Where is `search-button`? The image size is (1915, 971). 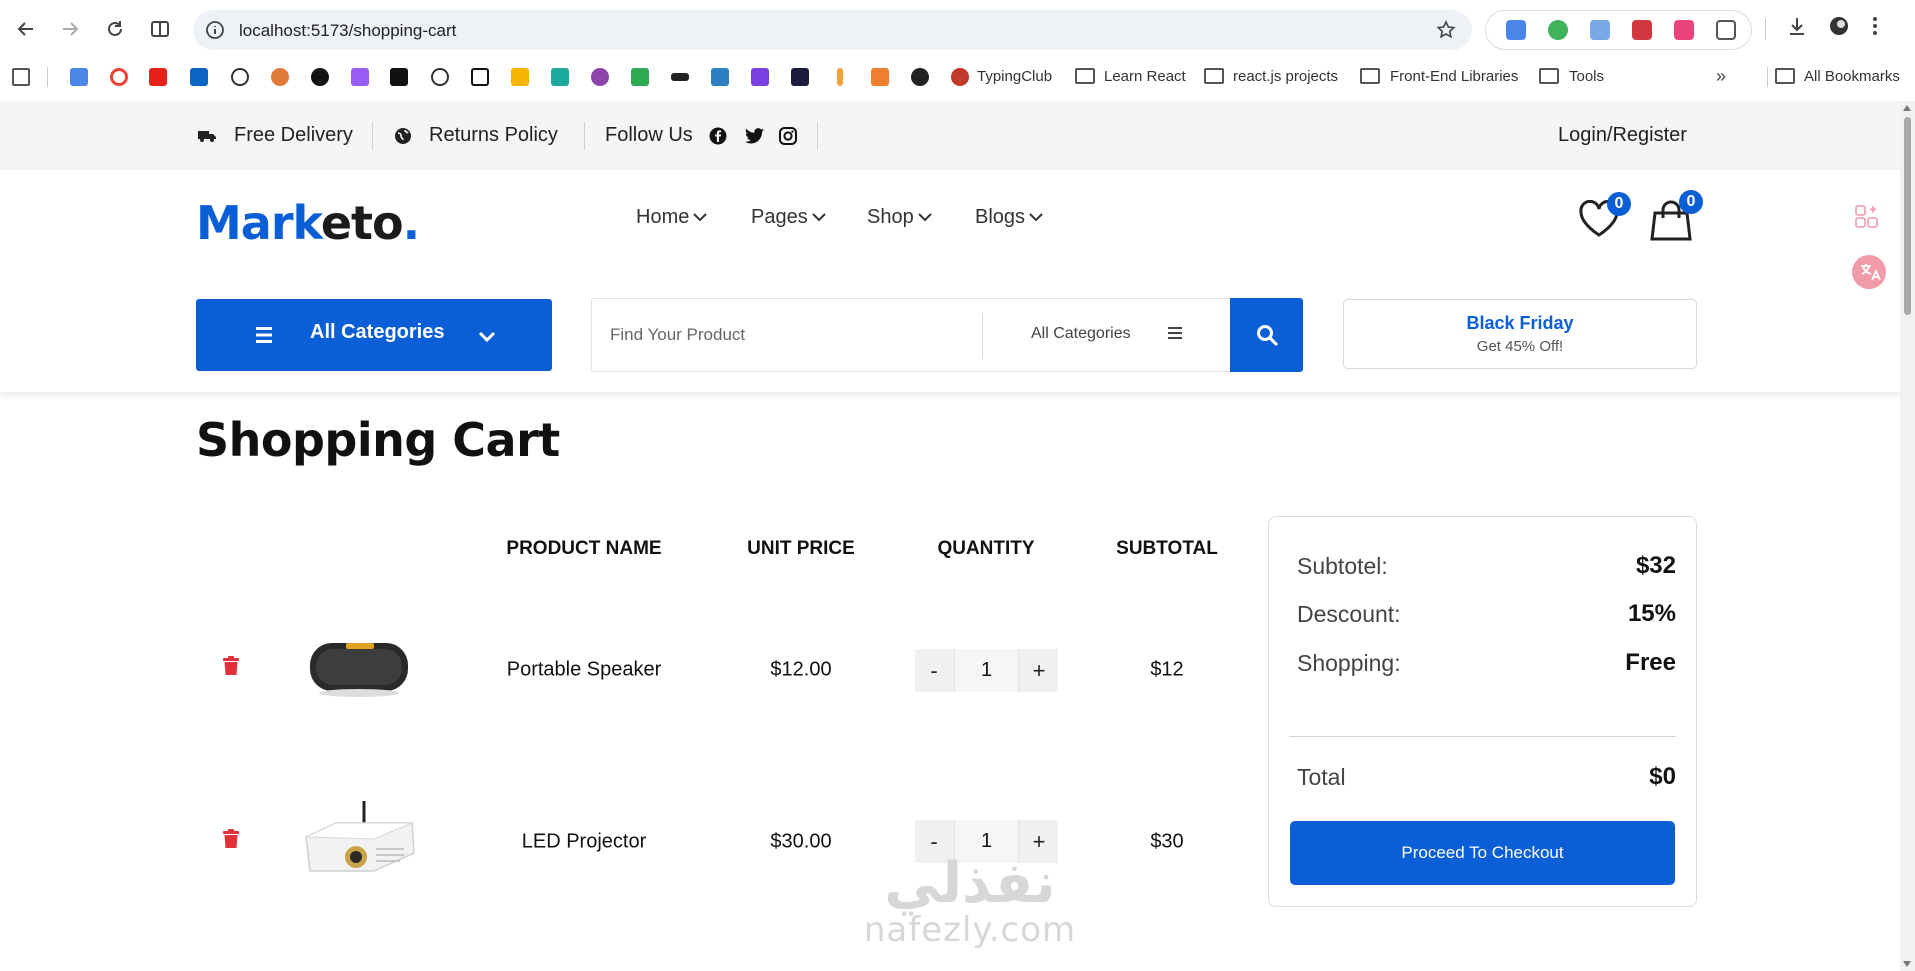 search-button is located at coordinates (1266, 335).